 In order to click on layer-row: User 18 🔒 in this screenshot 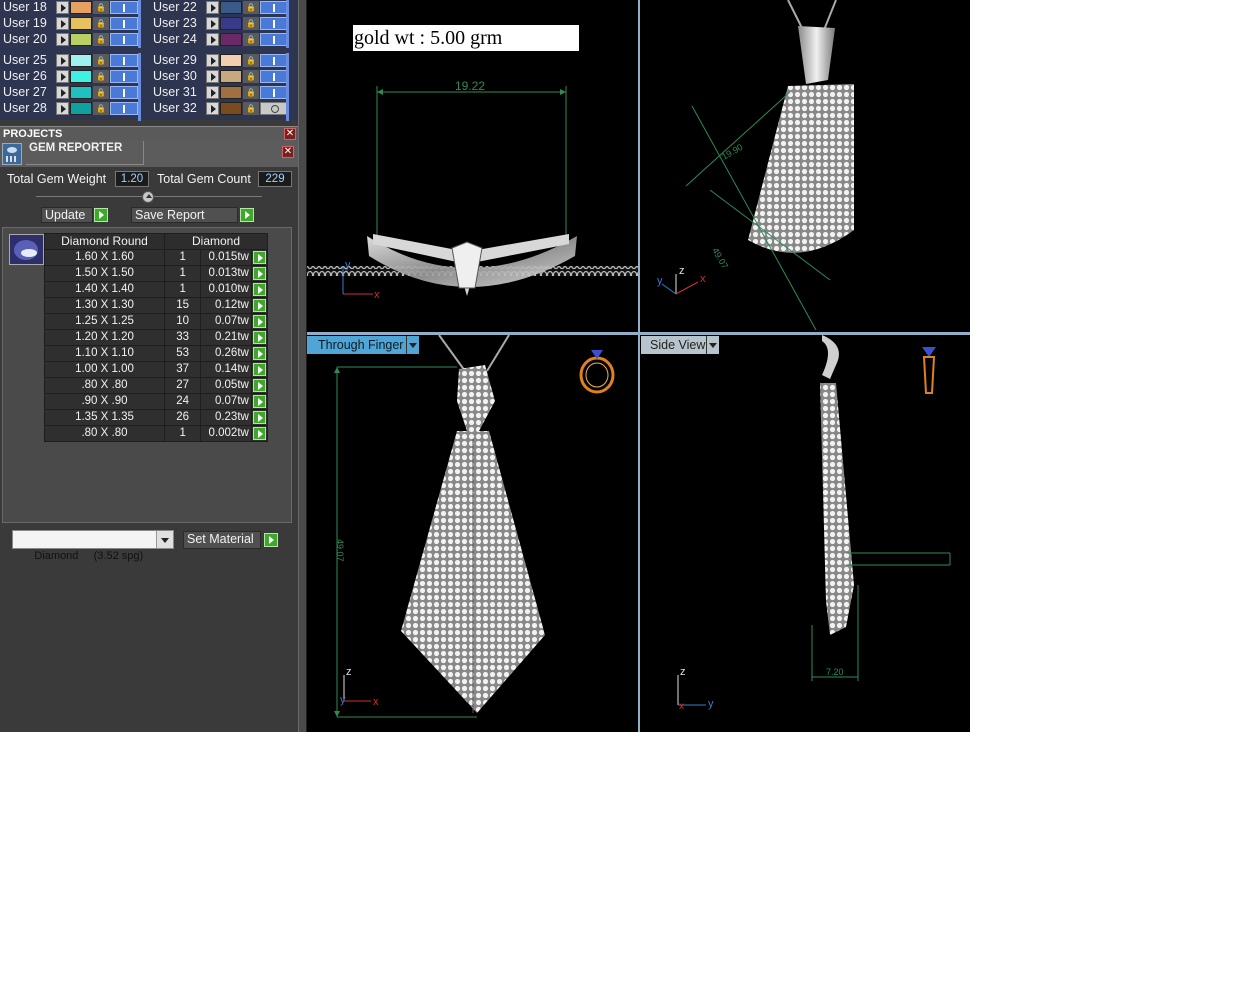, I will do `click(73, 7)`.